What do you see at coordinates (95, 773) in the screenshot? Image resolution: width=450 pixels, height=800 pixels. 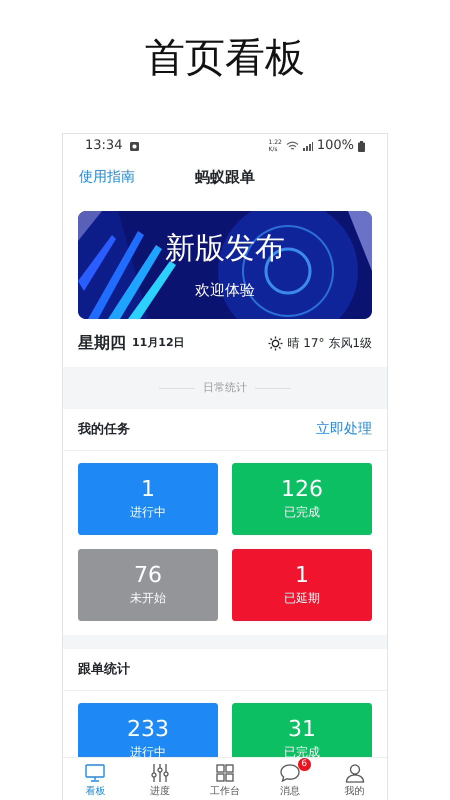 I see `monitor-icon` at bounding box center [95, 773].